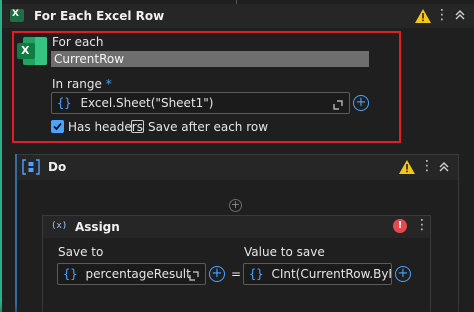 The image size is (474, 312). Describe the element at coordinates (82, 84) in the screenshot. I see `in-range-label: In range *` at that location.